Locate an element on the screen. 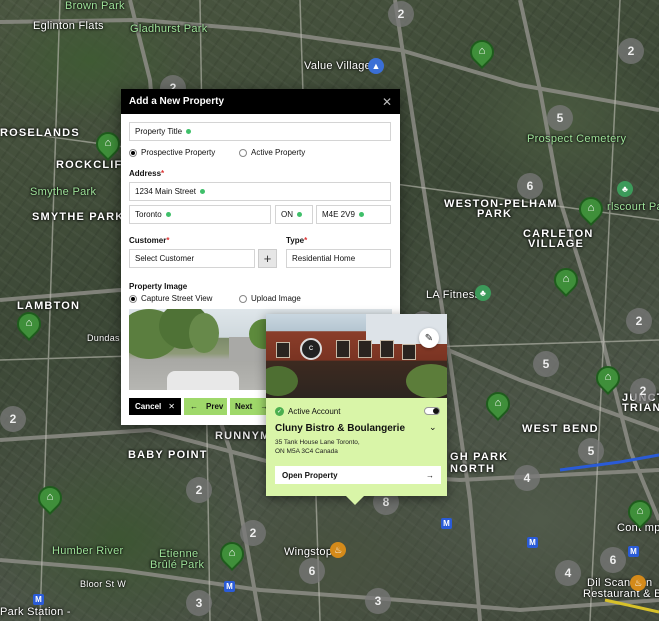  radio-prospective: Prospective Property is located at coordinates (172, 152).